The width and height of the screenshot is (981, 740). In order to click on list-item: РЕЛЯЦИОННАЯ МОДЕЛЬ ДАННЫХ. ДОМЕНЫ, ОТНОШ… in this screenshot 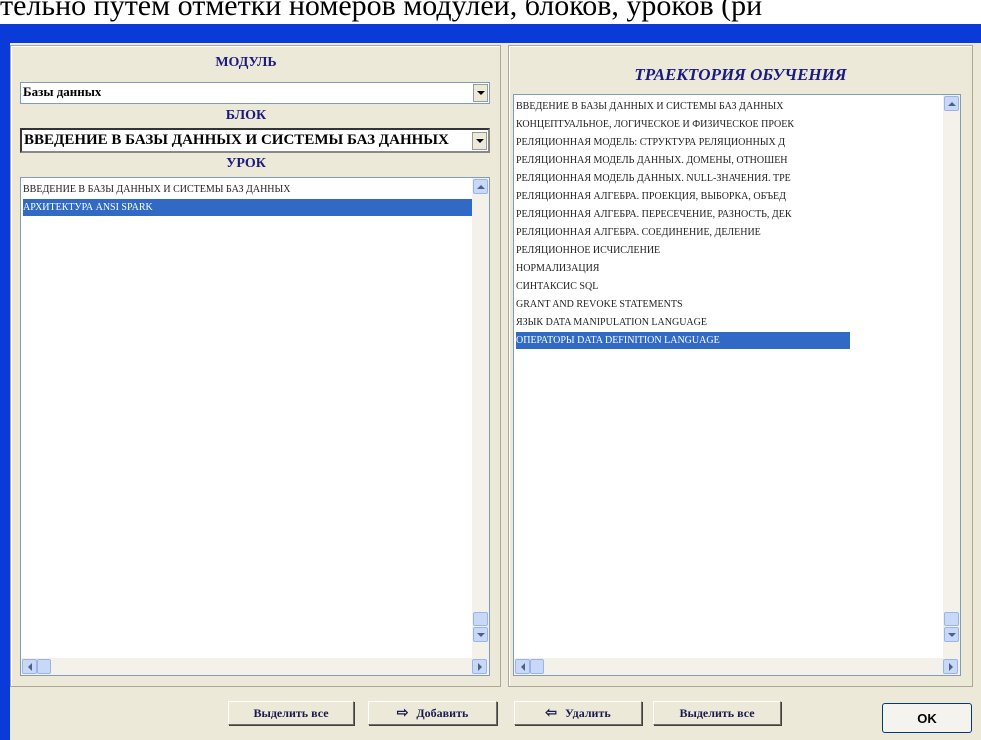, I will do `click(683, 160)`.